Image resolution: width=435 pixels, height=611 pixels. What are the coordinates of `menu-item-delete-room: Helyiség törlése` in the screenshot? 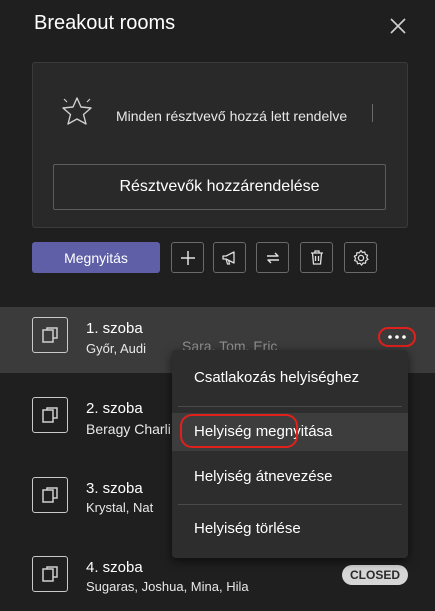 It's located at (290, 529).